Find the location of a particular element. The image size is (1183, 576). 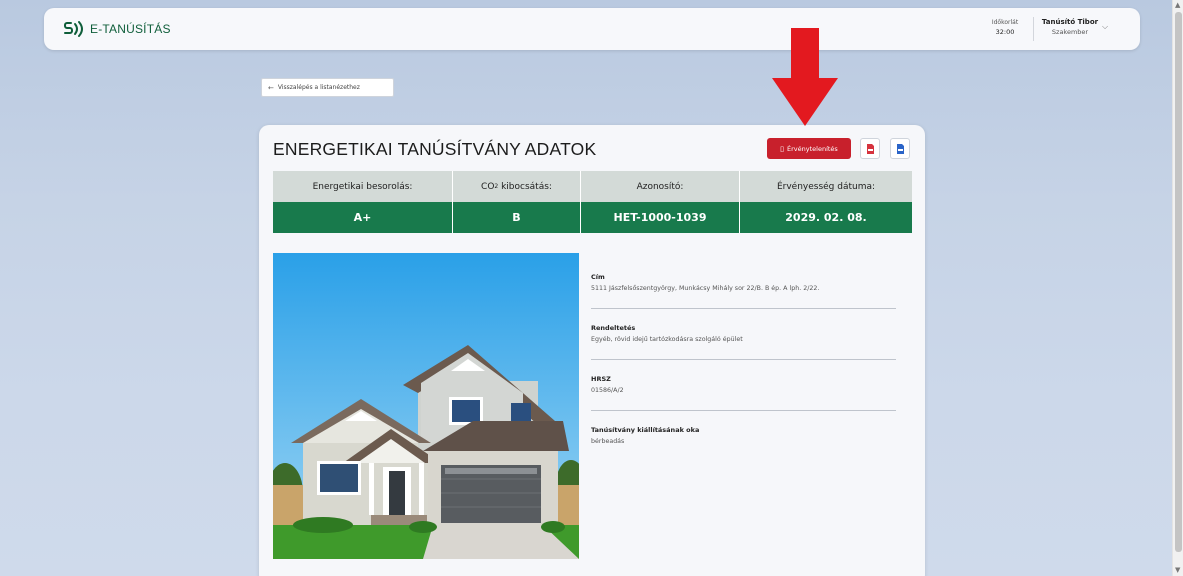

detail-hrsz: HRSZ 01586/A/2 is located at coordinates (743, 393).